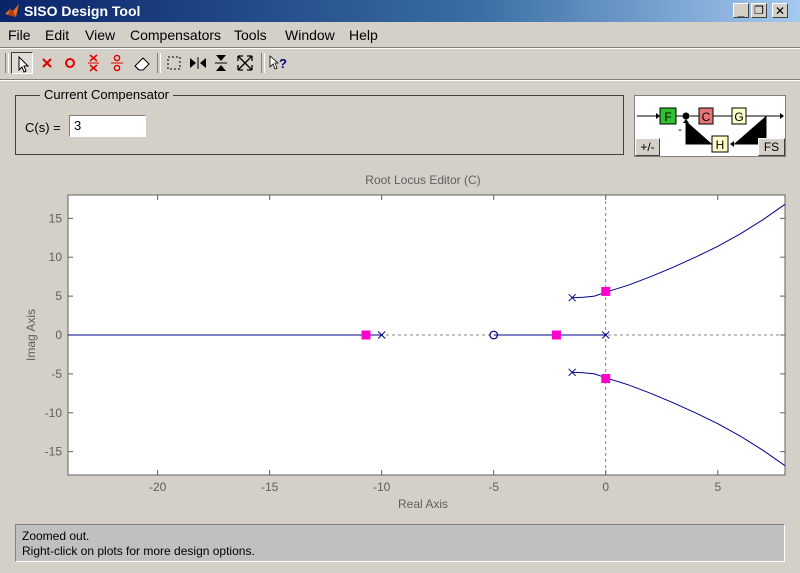 The height and width of the screenshot is (573, 800). Describe the element at coordinates (245, 63) in the screenshot. I see `zoom-fit-icon` at that location.